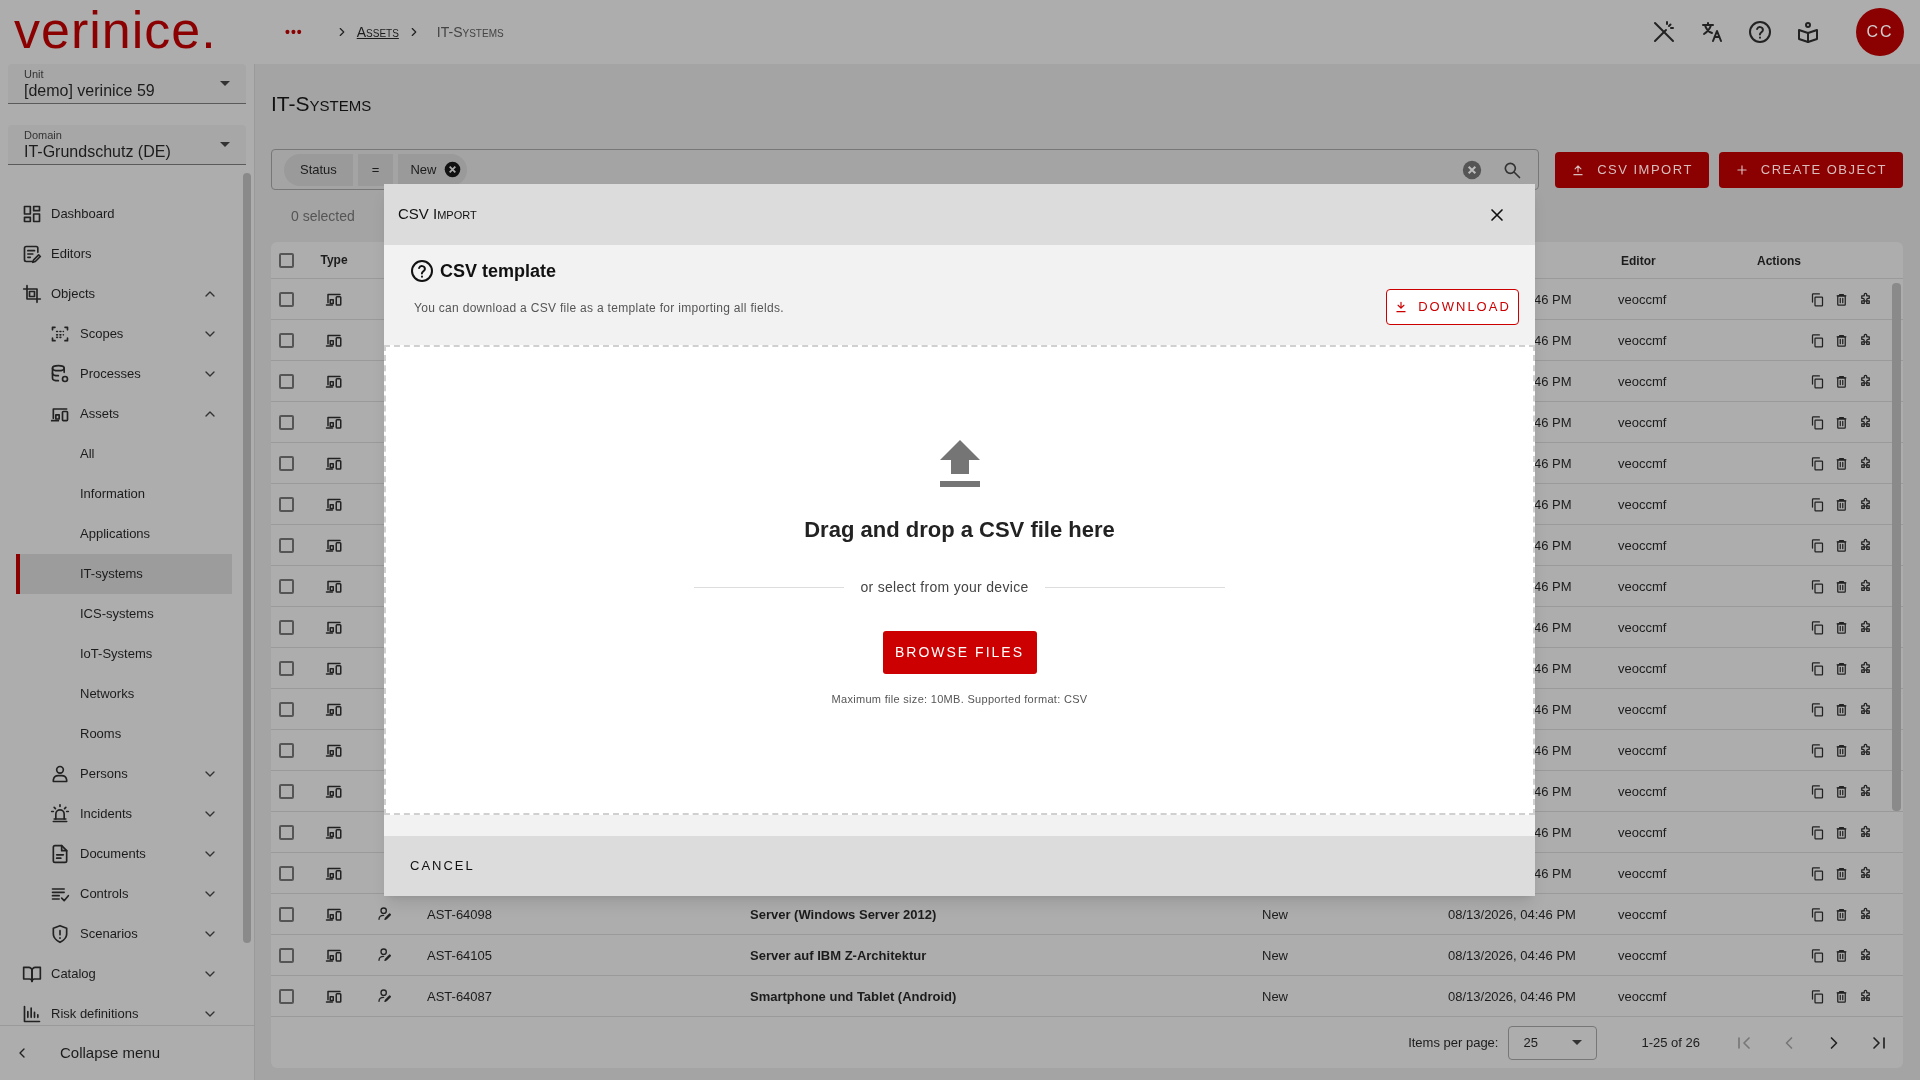 The width and height of the screenshot is (1920, 1080). Describe the element at coordinates (124, 334) in the screenshot. I see `nav-item: Scopes` at that location.